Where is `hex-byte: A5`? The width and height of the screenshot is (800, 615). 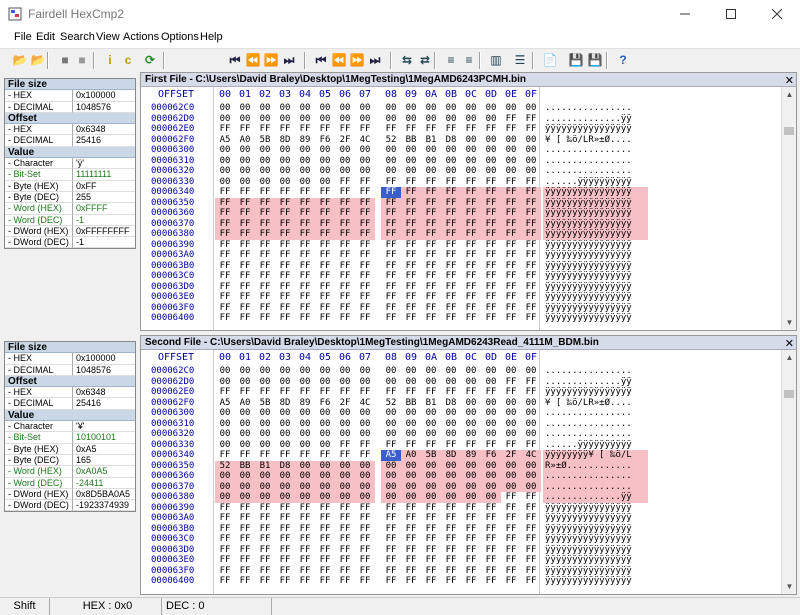
hex-byte: A5 is located at coordinates (225, 403).